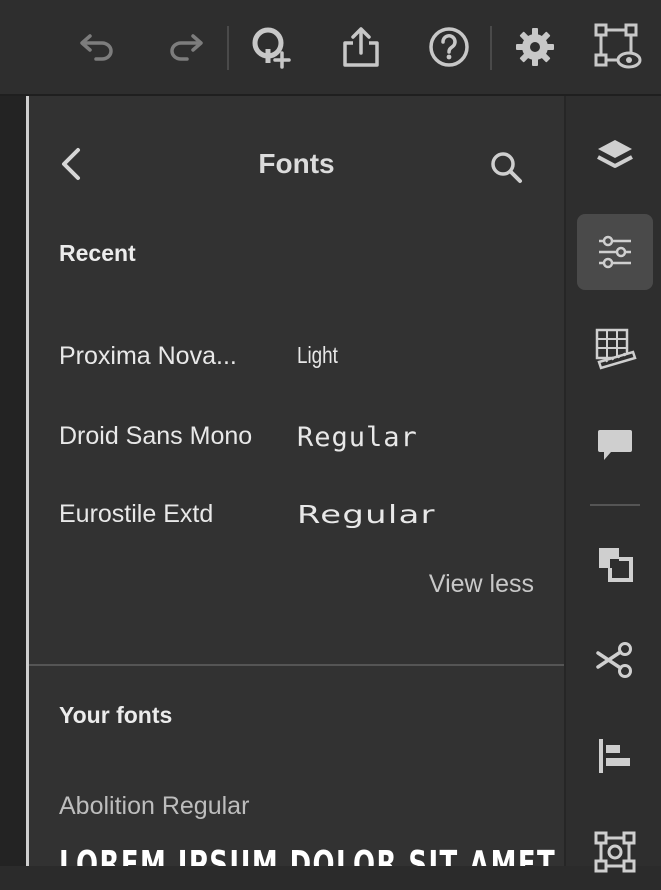  I want to click on grid-icon, so click(616, 349).